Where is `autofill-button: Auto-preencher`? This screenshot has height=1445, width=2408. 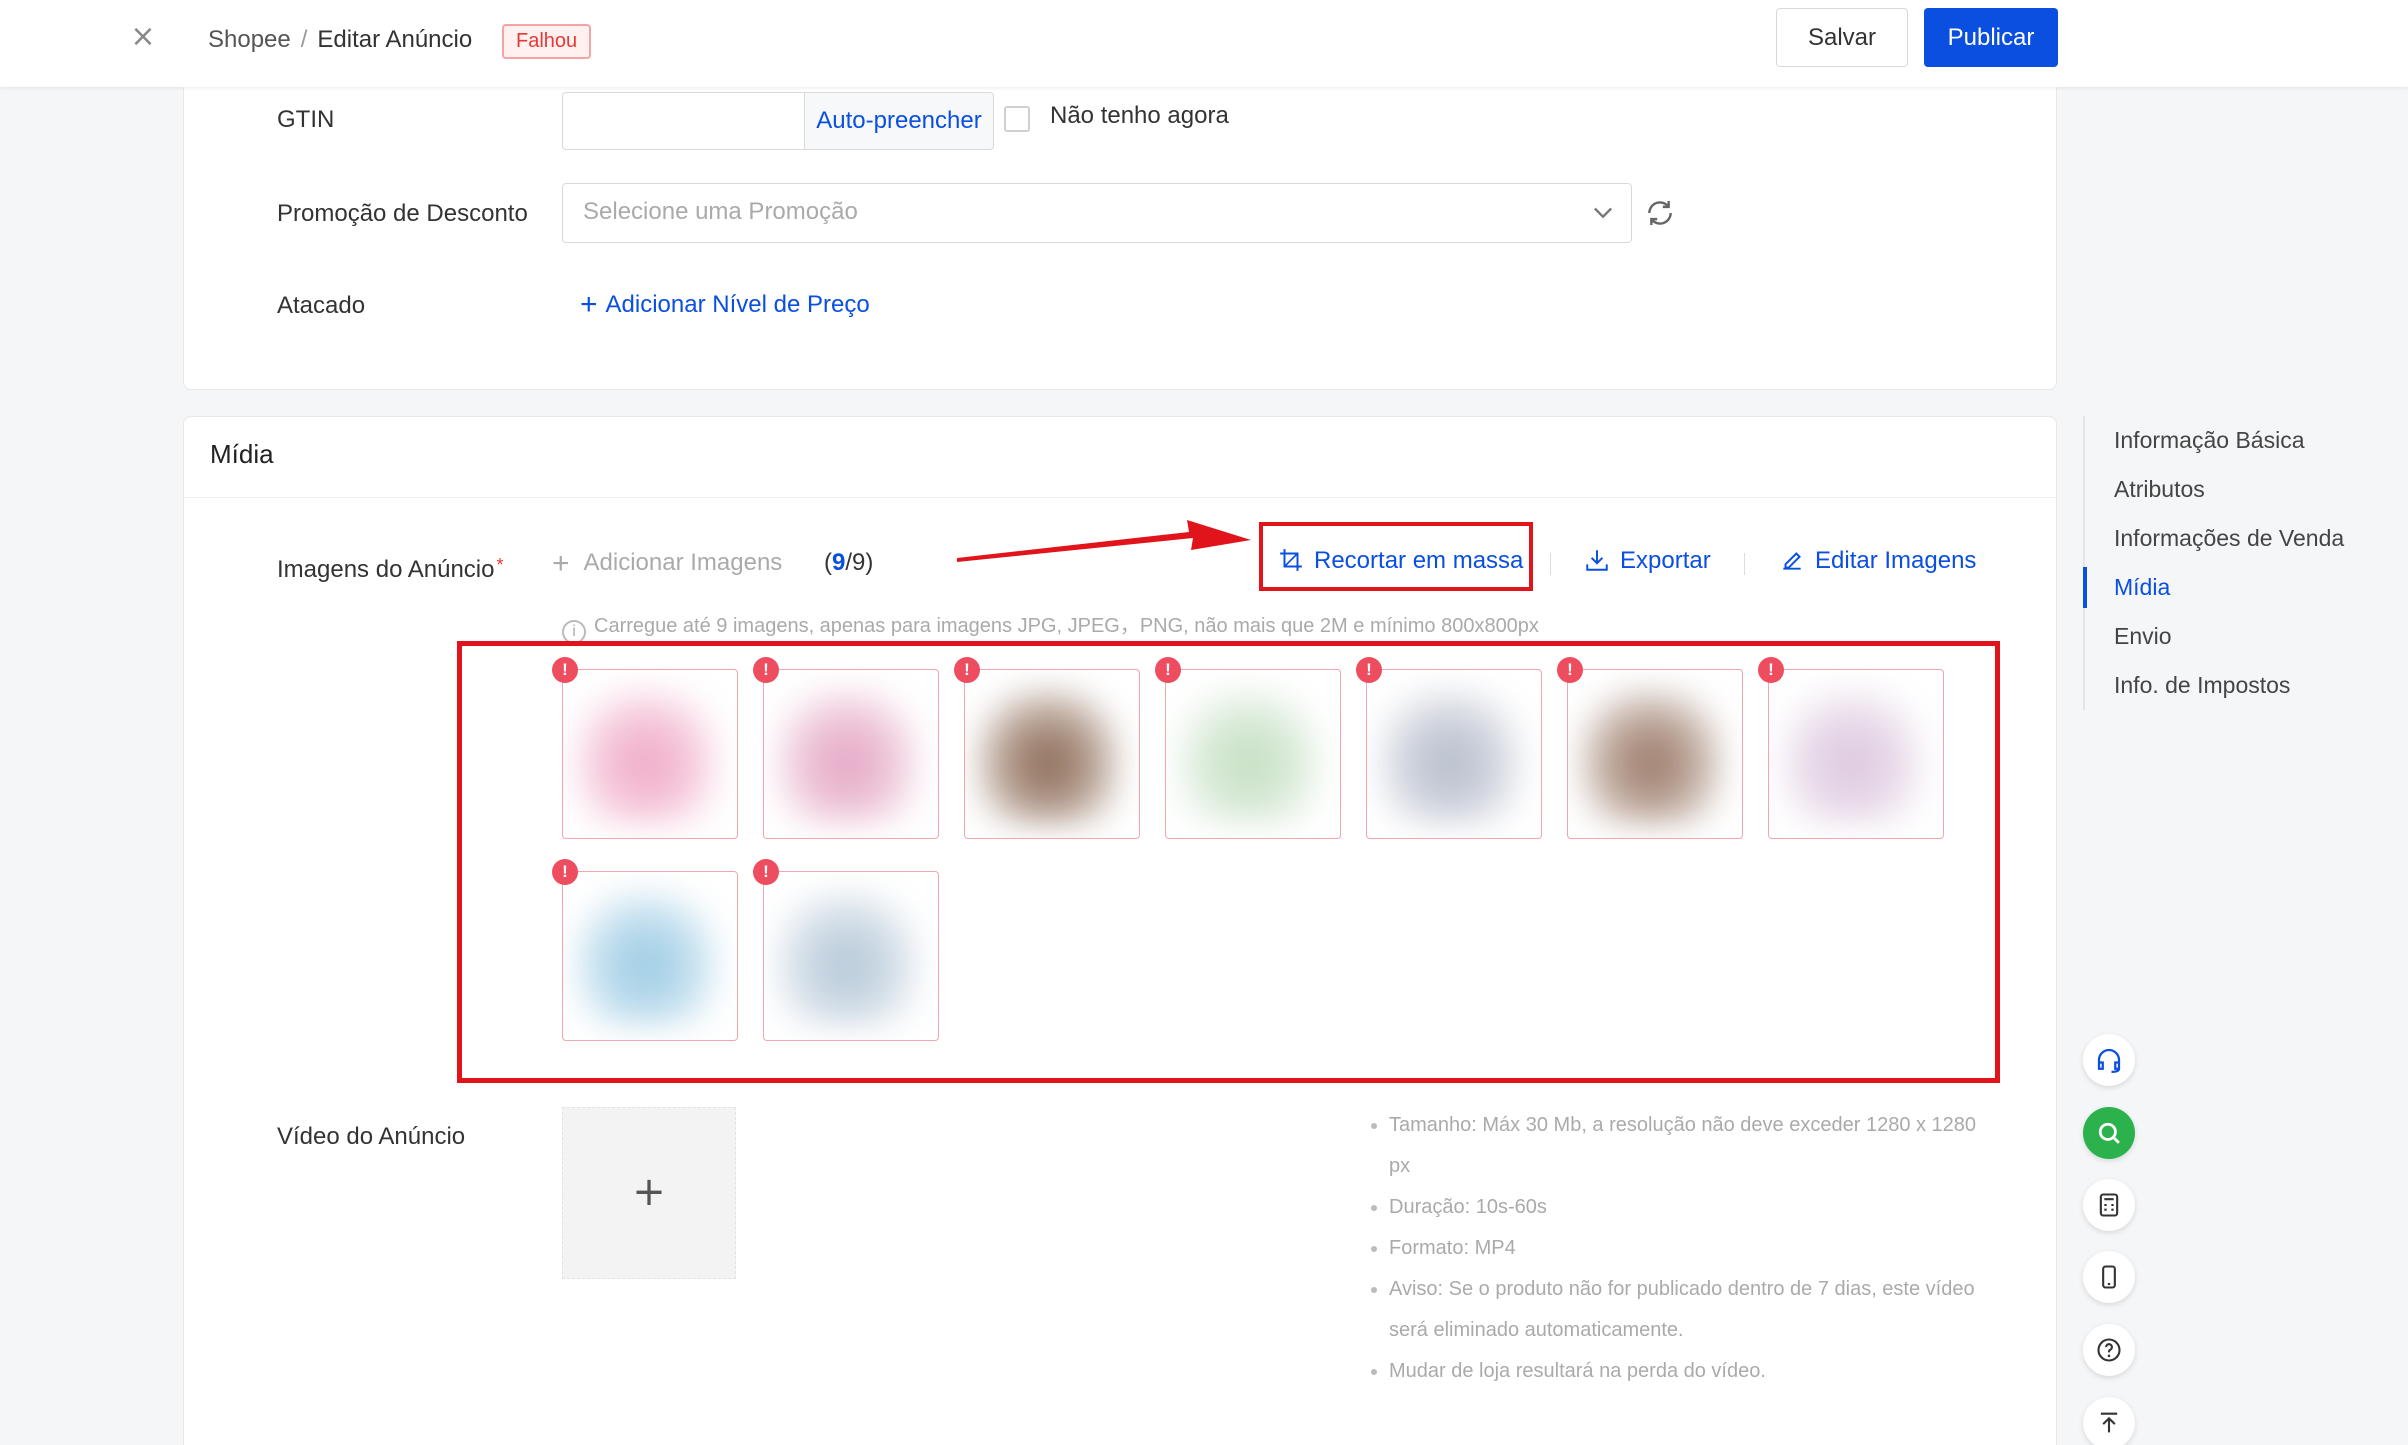
autofill-button: Auto-preencher is located at coordinates (899, 121).